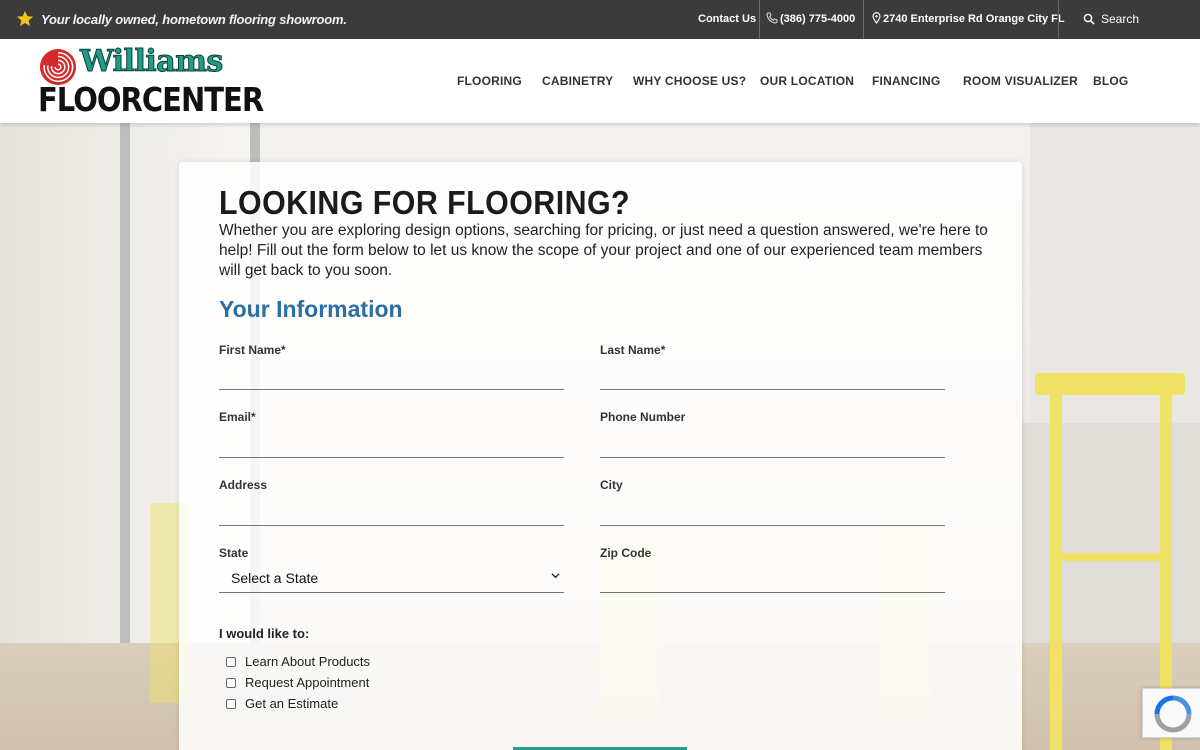 This screenshot has height=750, width=1200. What do you see at coordinates (772, 511) in the screenshot?
I see `city-input` at bounding box center [772, 511].